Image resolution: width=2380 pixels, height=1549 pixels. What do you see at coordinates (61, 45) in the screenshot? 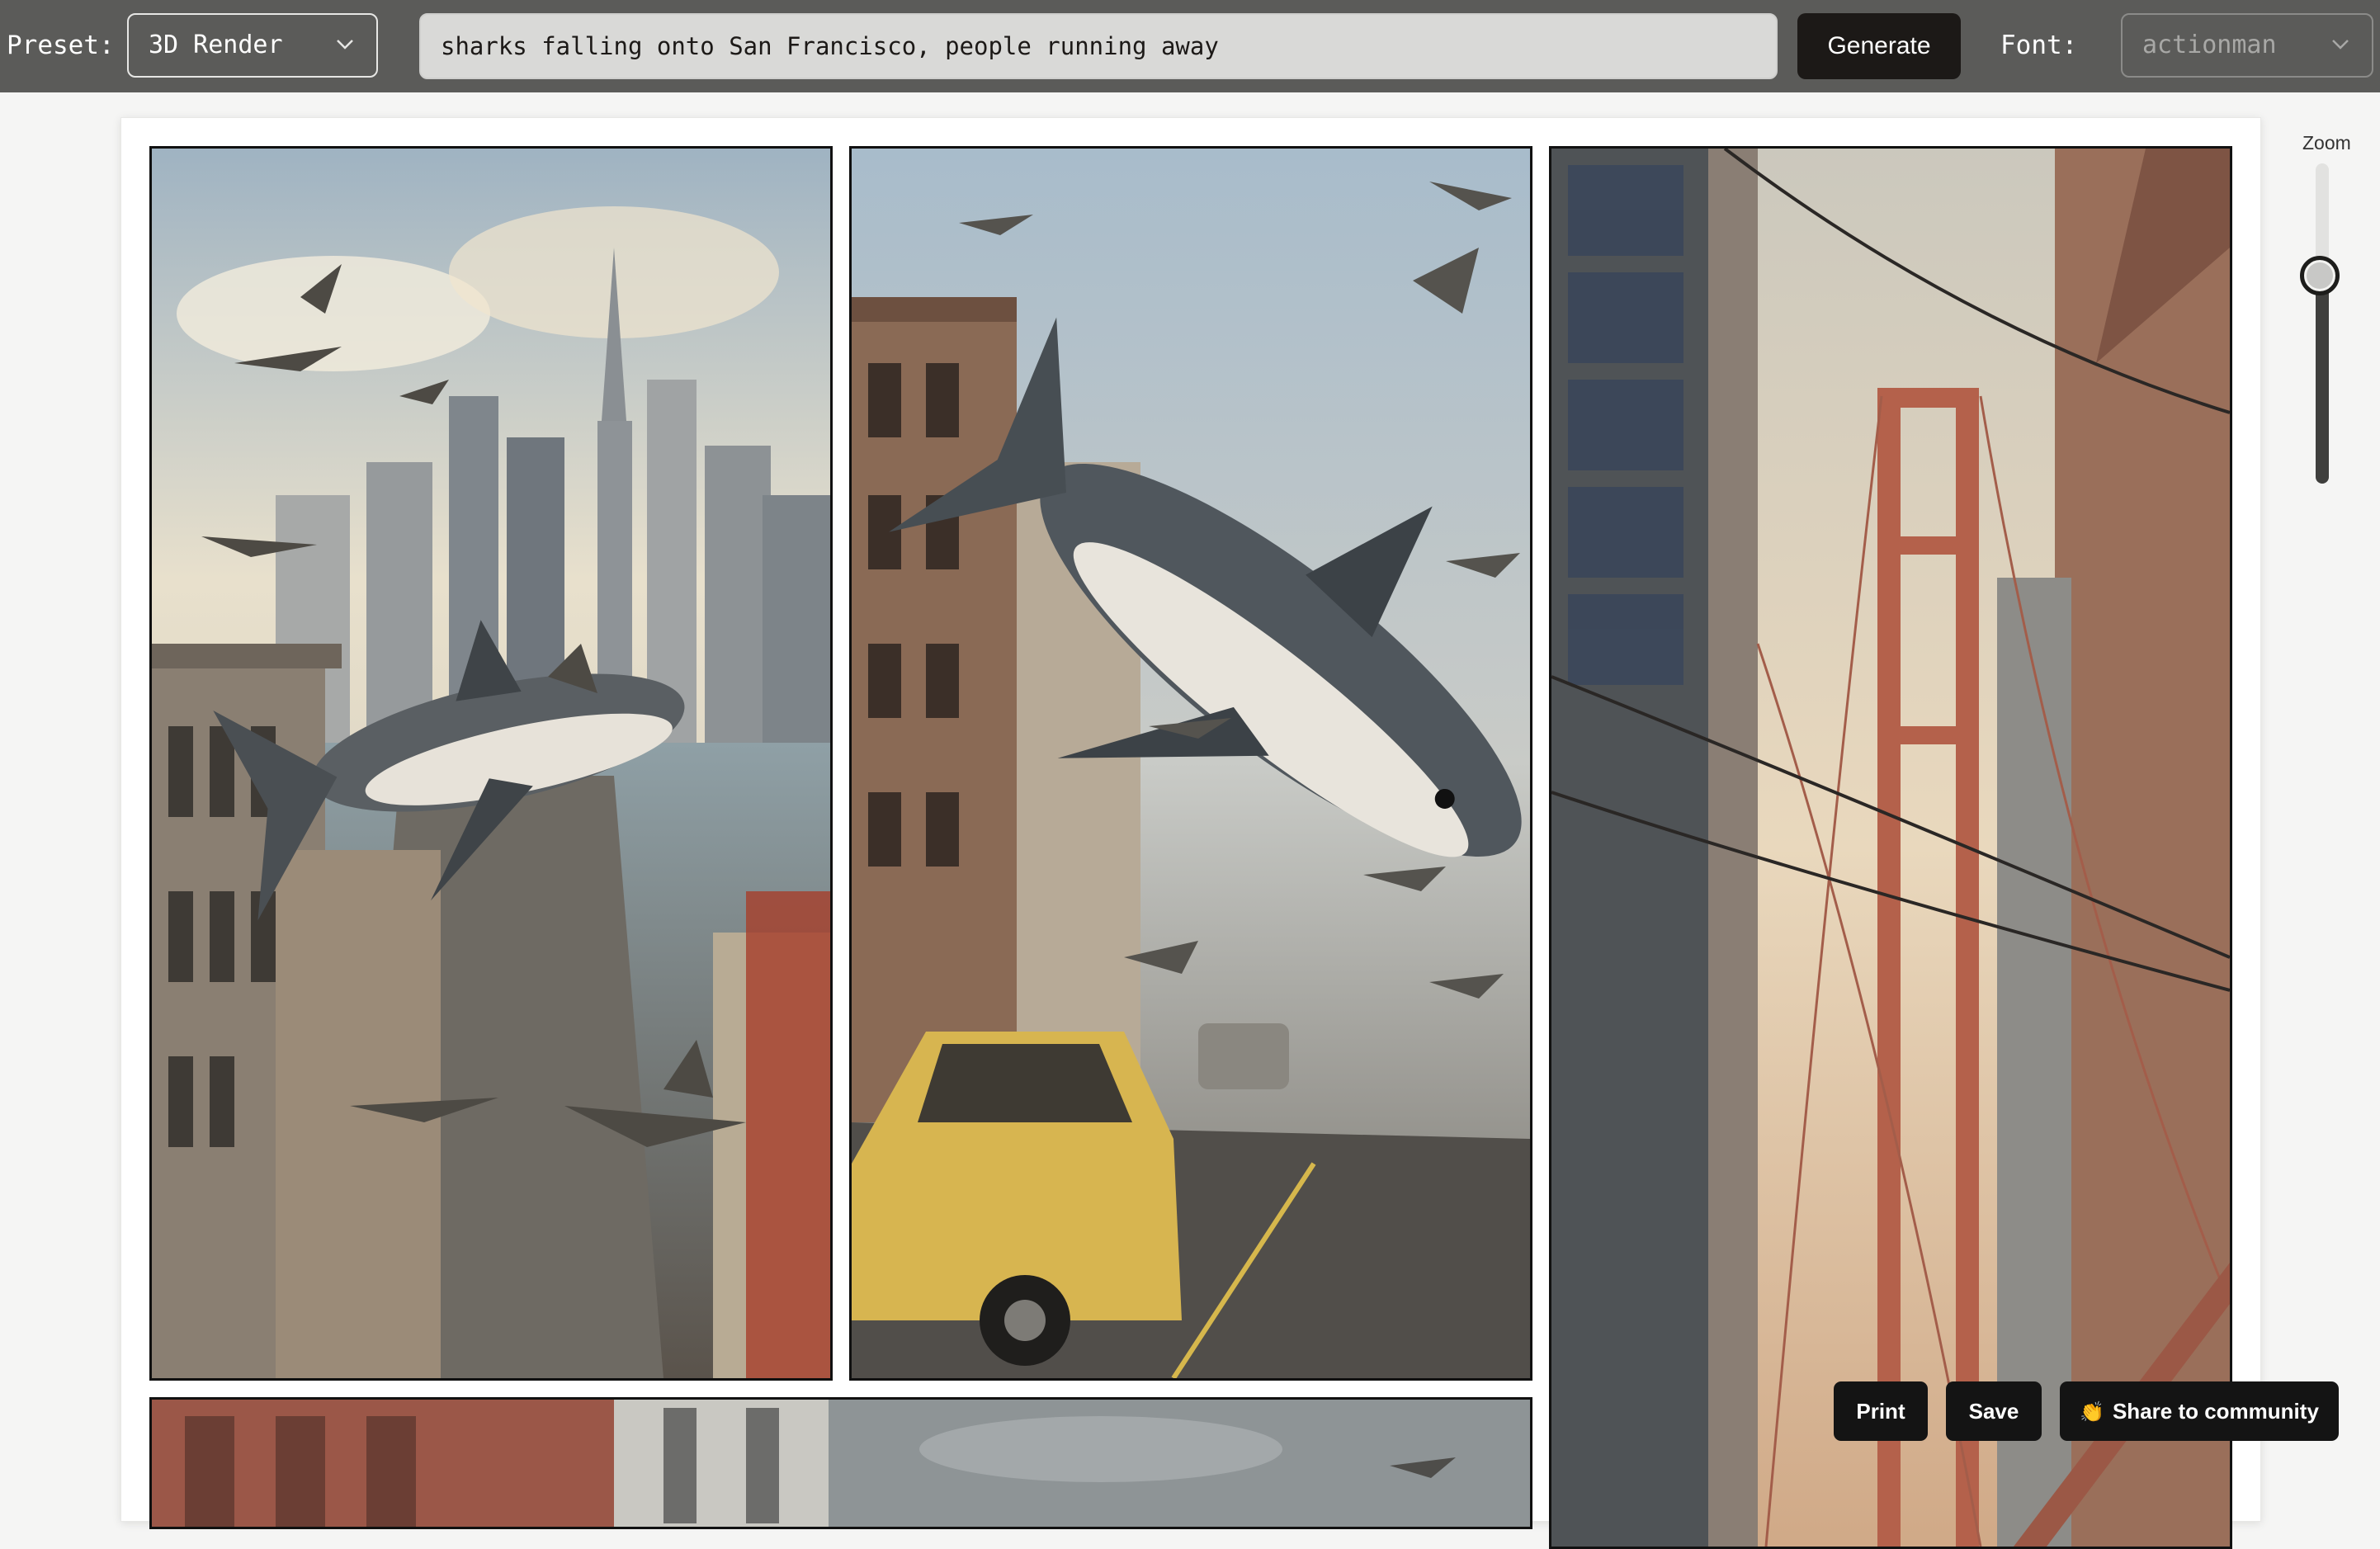
I see `preset-label: Preset:` at bounding box center [61, 45].